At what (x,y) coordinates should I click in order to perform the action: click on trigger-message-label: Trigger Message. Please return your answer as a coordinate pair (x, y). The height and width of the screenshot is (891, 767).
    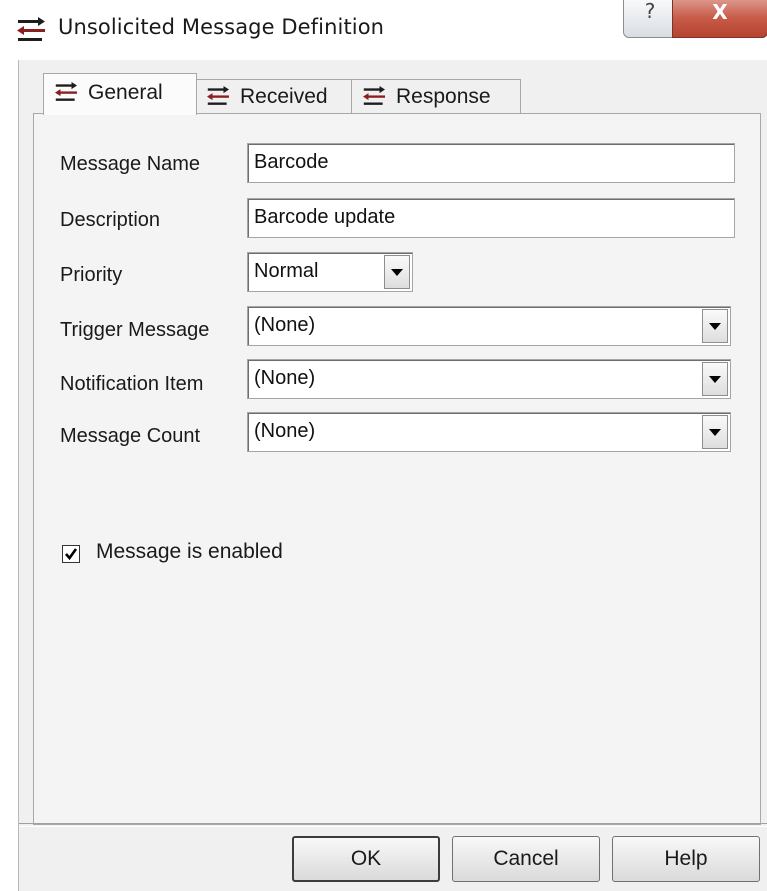
    Looking at the image, I should click on (135, 330).